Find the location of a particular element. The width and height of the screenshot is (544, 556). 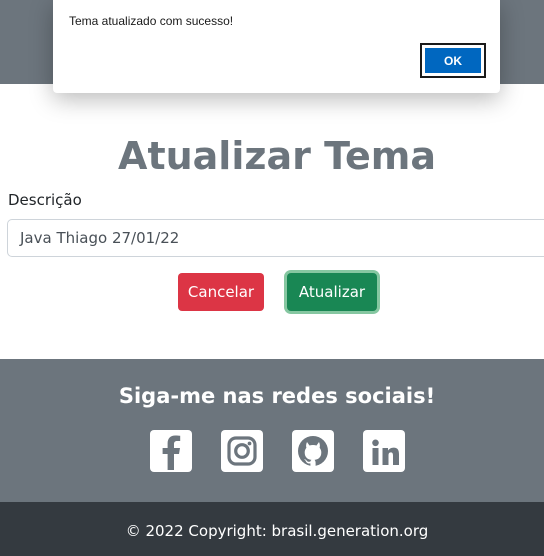

cancel-button: Cancelar is located at coordinates (221, 292).